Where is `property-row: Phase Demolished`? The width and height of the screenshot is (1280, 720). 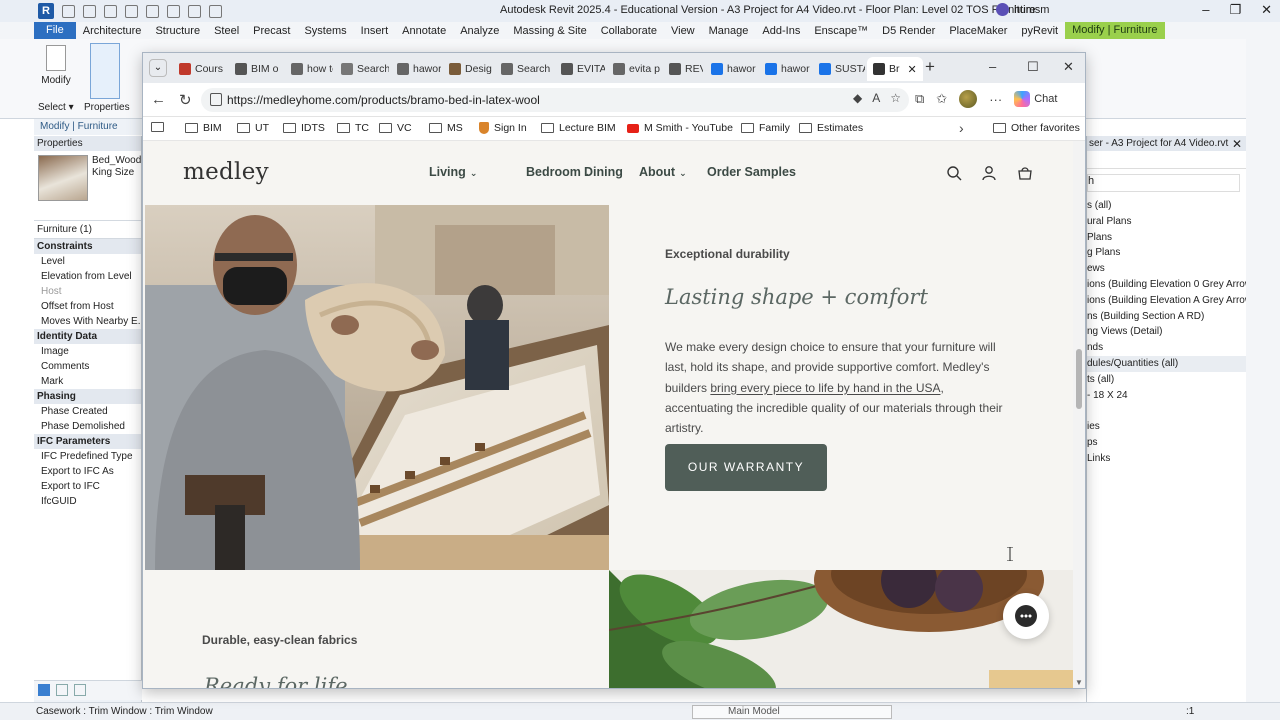 property-row: Phase Demolished is located at coordinates (87, 426).